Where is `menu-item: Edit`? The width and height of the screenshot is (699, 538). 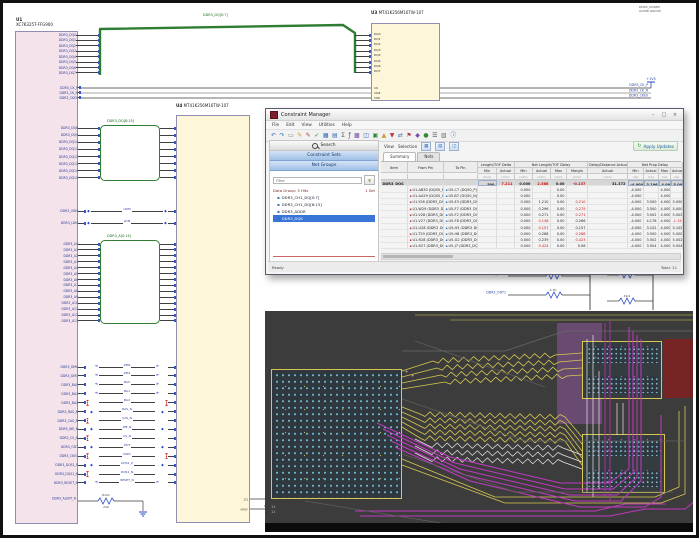 menu-item: Edit is located at coordinates (290, 125).